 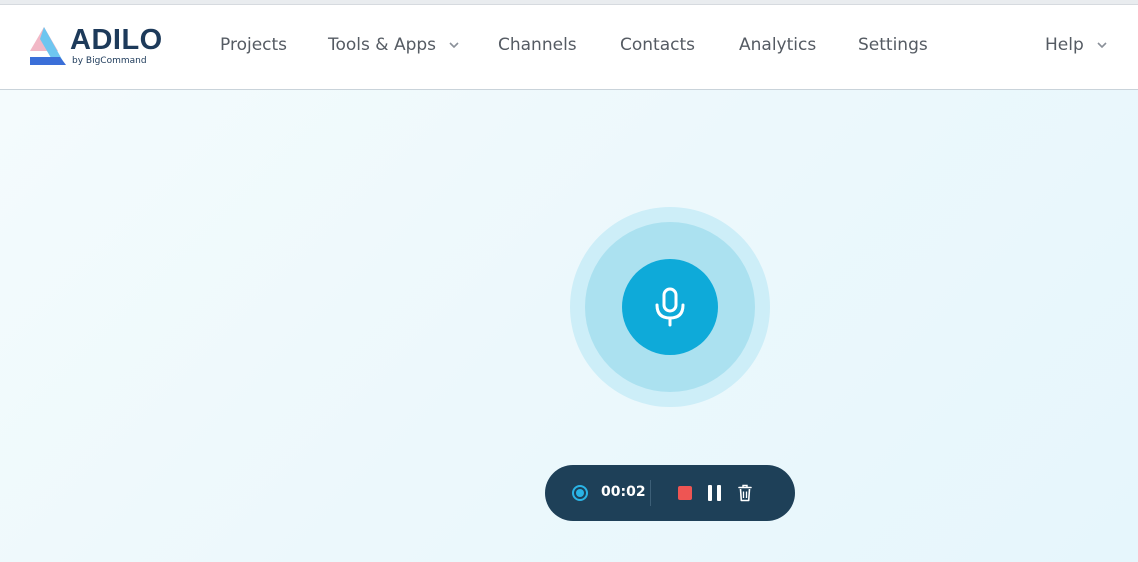 I want to click on adilo-logo: ADILO by BigCommand, so click(x=100, y=47).